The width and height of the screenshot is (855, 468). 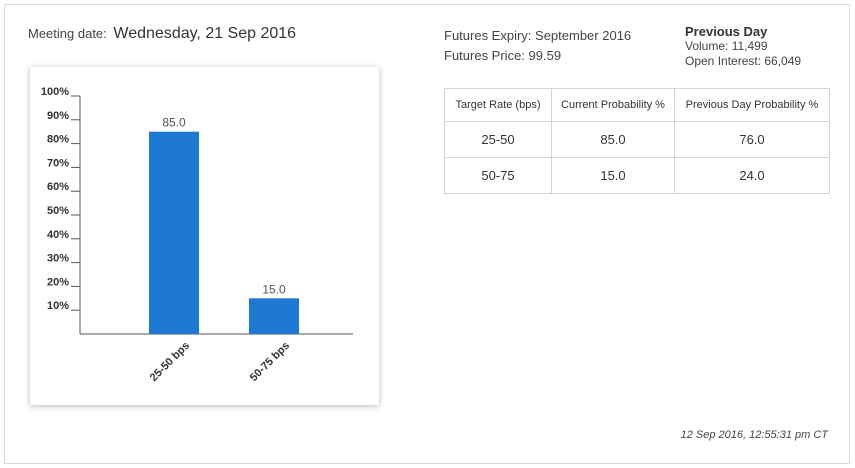 What do you see at coordinates (538, 35) in the screenshot?
I see `futures-expiry: Futures Expiry: September 2016` at bounding box center [538, 35].